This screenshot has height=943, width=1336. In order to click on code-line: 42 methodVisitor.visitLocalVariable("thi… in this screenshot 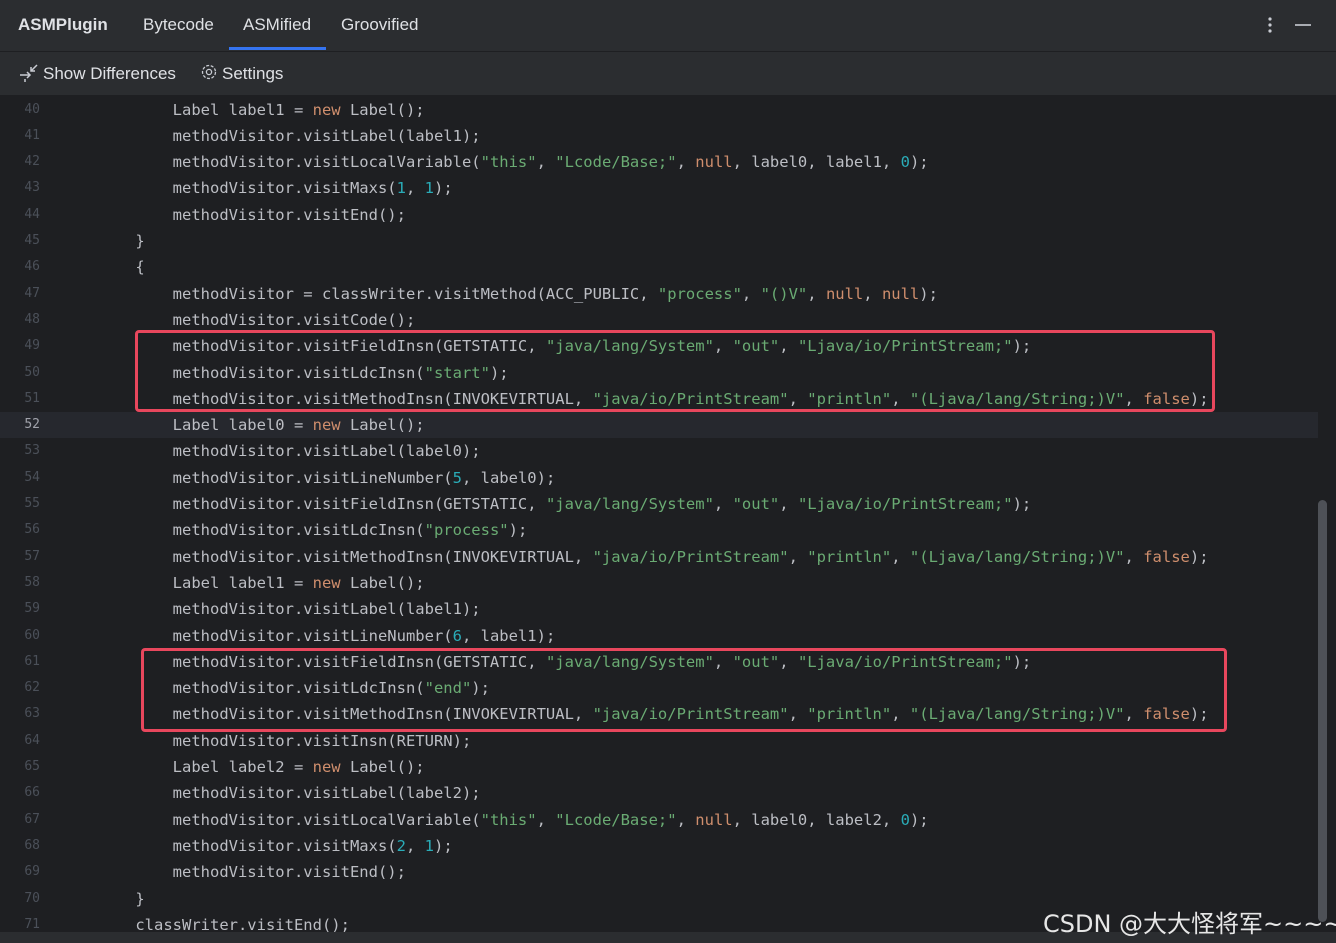, I will do `click(659, 162)`.